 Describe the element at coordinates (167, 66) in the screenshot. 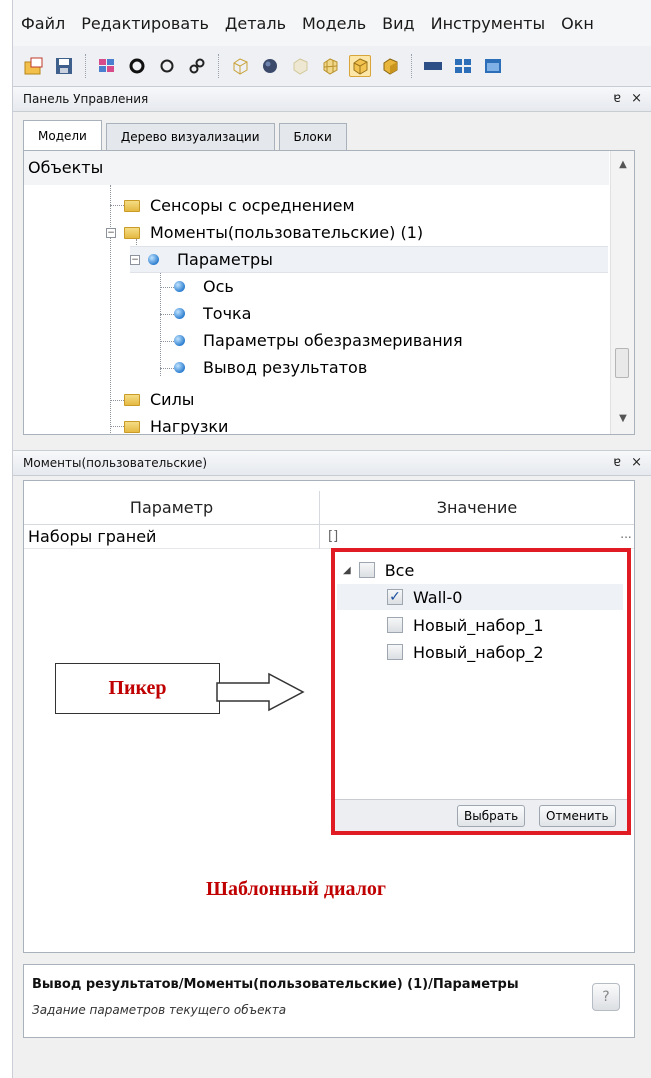

I see `circle-outline-icon` at that location.